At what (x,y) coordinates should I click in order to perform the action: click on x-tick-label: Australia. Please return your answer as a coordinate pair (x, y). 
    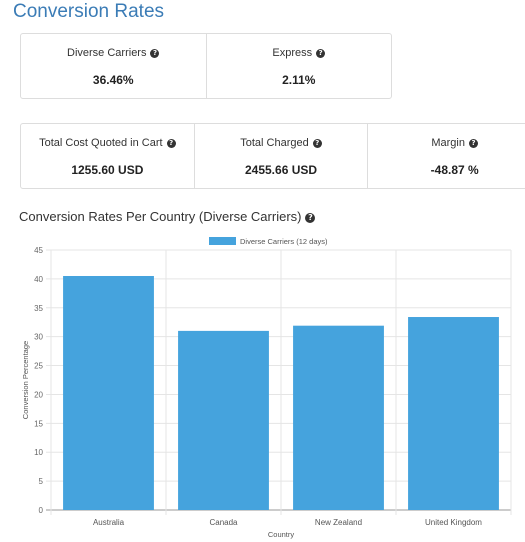
    Looking at the image, I should click on (109, 522).